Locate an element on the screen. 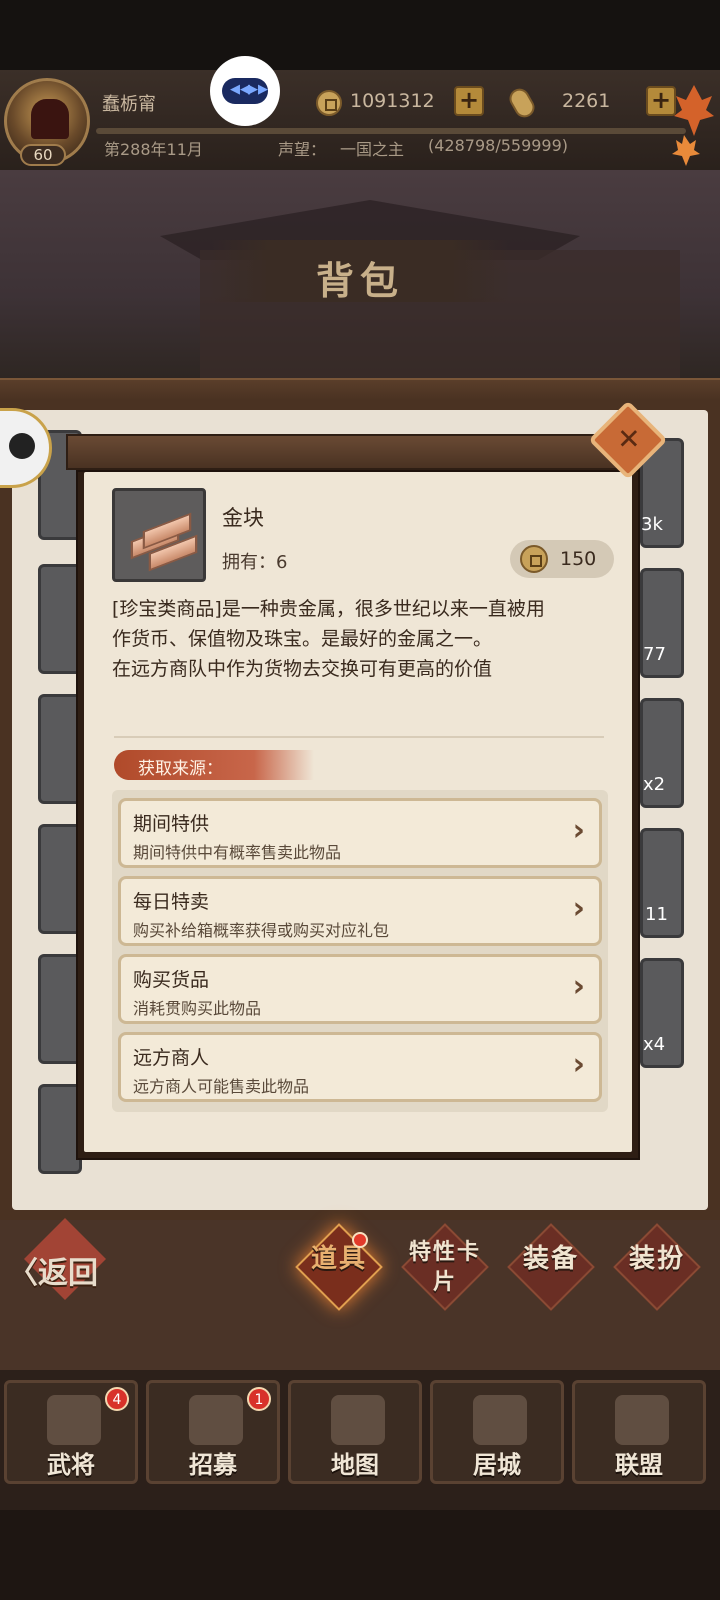  level-badge: 60 is located at coordinates (43, 155).